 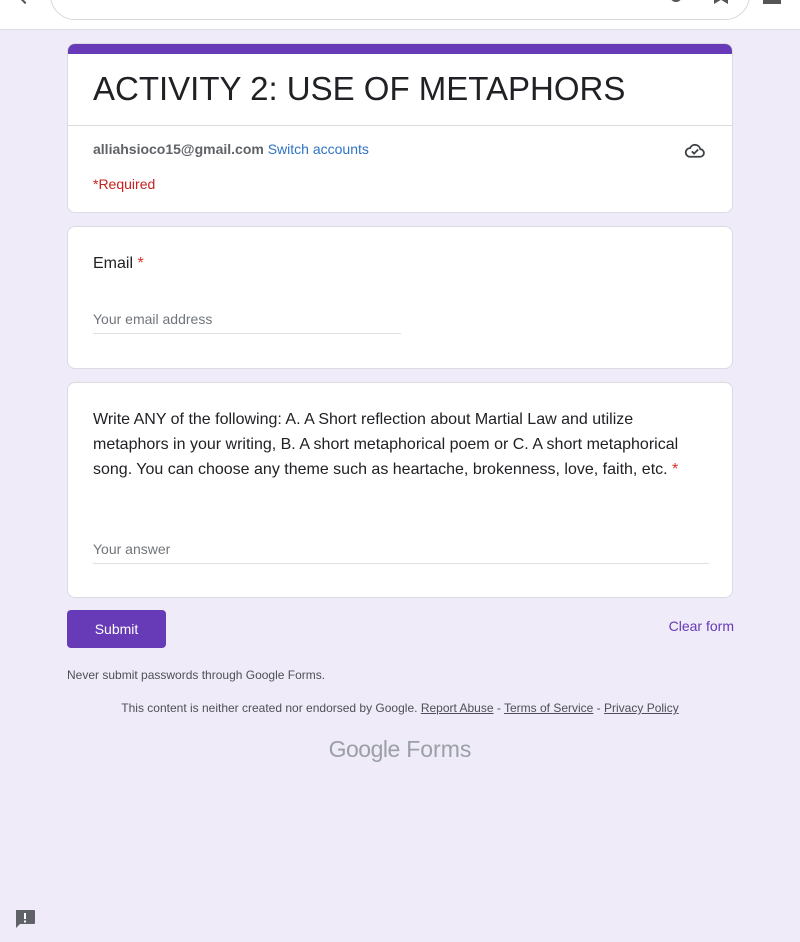 What do you see at coordinates (364, 749) in the screenshot?
I see `logo-google-text: Google` at bounding box center [364, 749].